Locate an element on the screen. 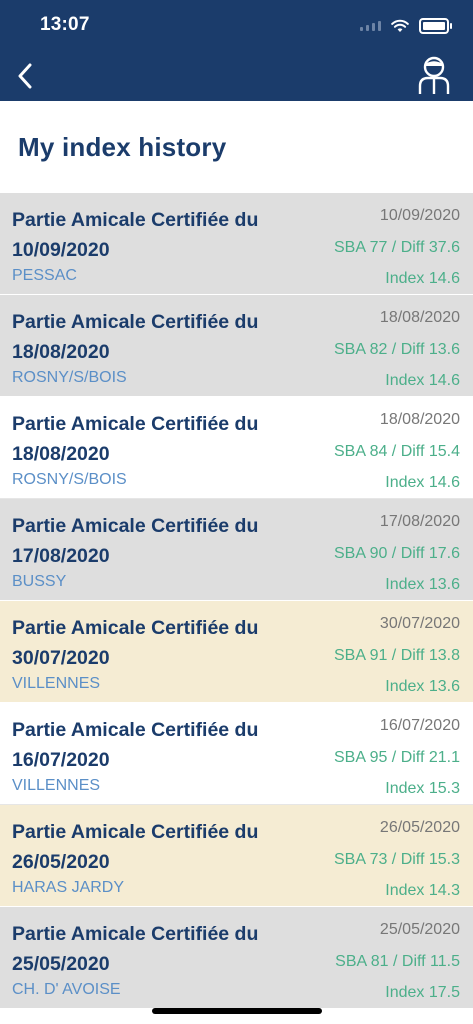  round-title-line2: 30/07/2020 is located at coordinates (61, 658).